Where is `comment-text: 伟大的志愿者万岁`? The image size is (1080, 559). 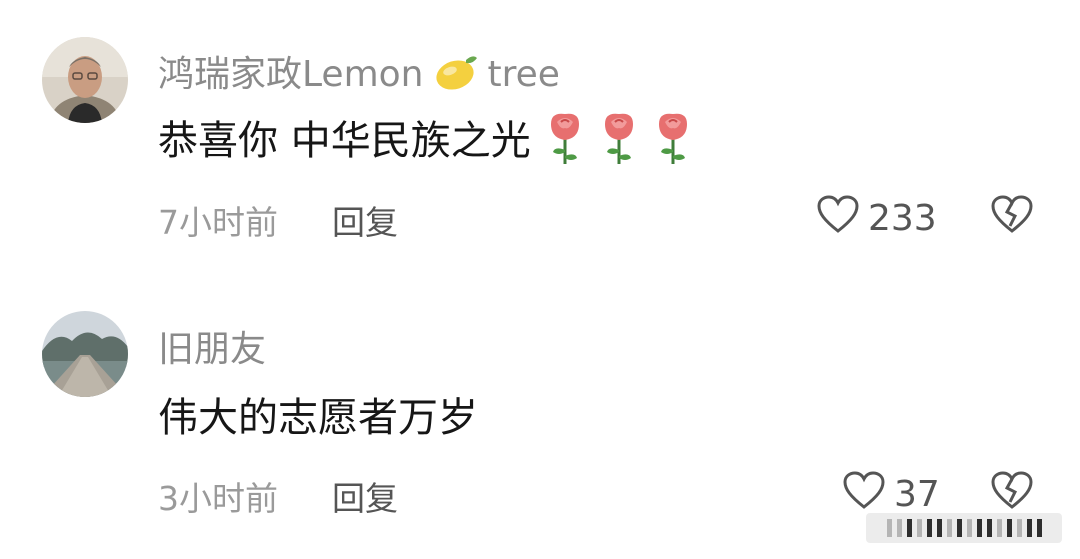 comment-text: 伟大的志愿者万岁 is located at coordinates (318, 418).